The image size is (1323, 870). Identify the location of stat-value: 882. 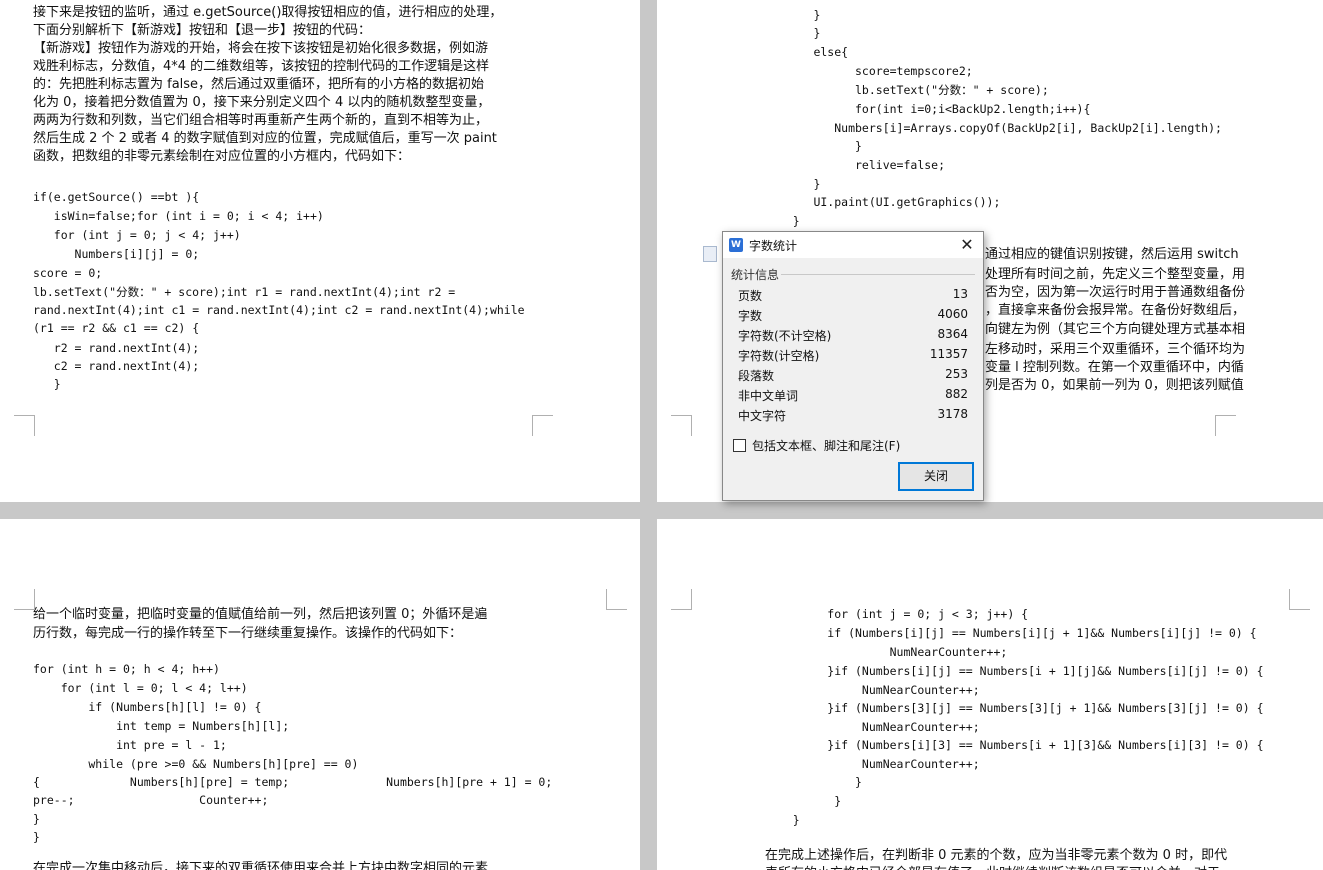
(956, 394).